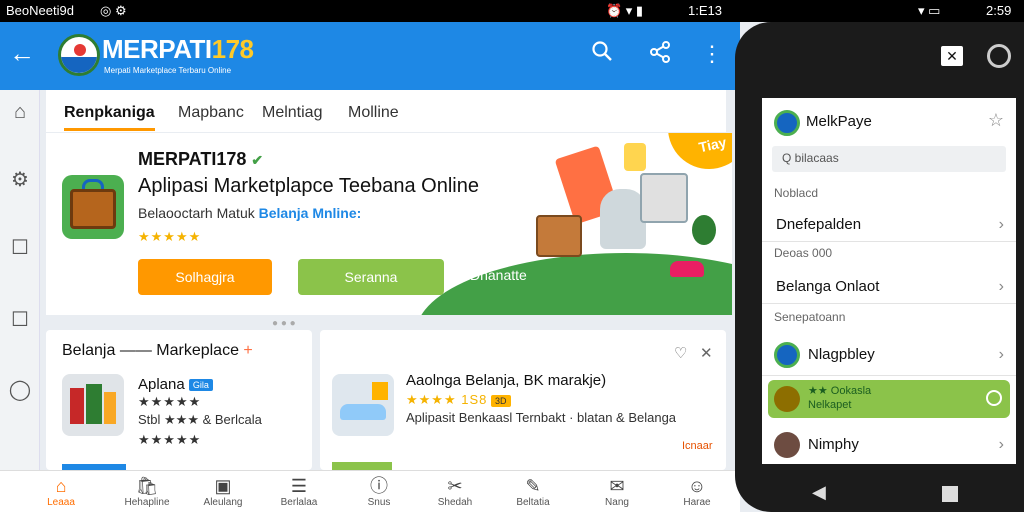  What do you see at coordinates (178, 49) in the screenshot?
I see `brand-name: MERPATI178` at bounding box center [178, 49].